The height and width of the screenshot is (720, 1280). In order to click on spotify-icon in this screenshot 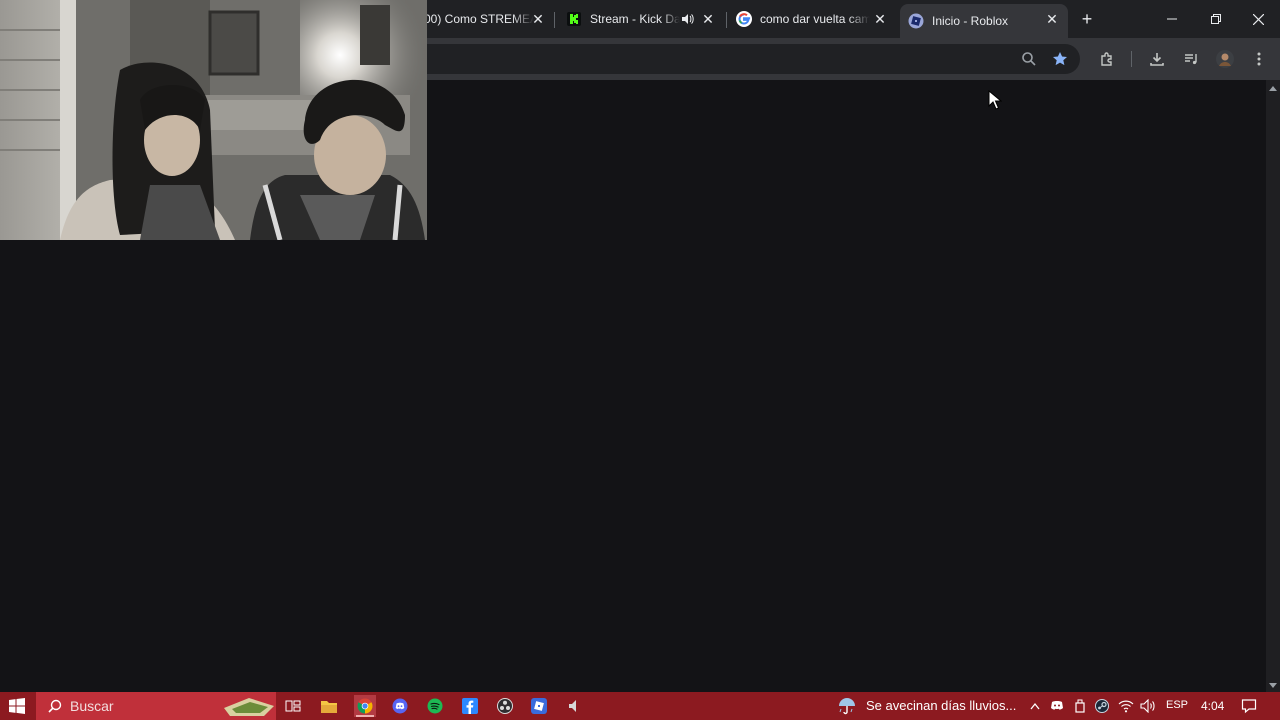, I will do `click(435, 706)`.